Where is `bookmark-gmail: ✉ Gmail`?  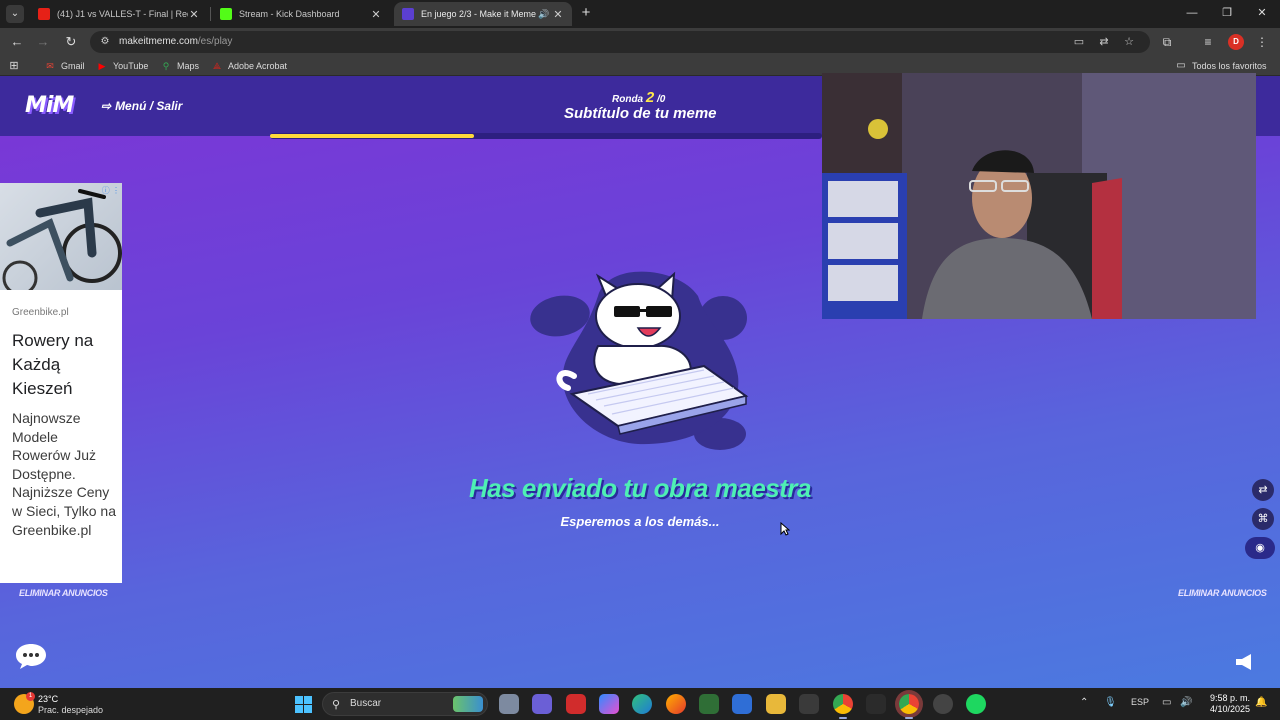
bookmark-gmail: ✉ Gmail is located at coordinates (64, 66).